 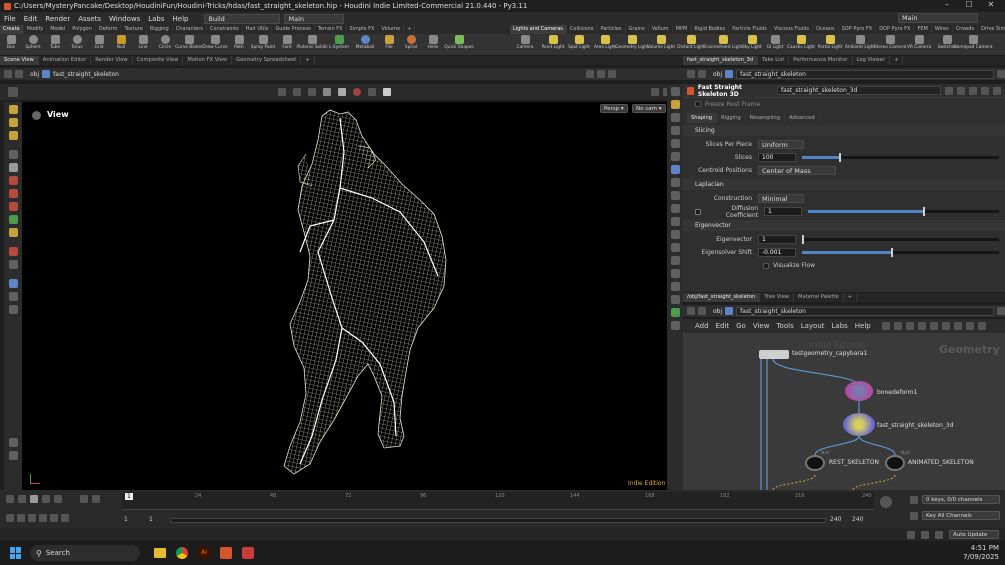 What do you see at coordinates (579, 44) in the screenshot?
I see `tool-spot-light: Spot Light` at bounding box center [579, 44].